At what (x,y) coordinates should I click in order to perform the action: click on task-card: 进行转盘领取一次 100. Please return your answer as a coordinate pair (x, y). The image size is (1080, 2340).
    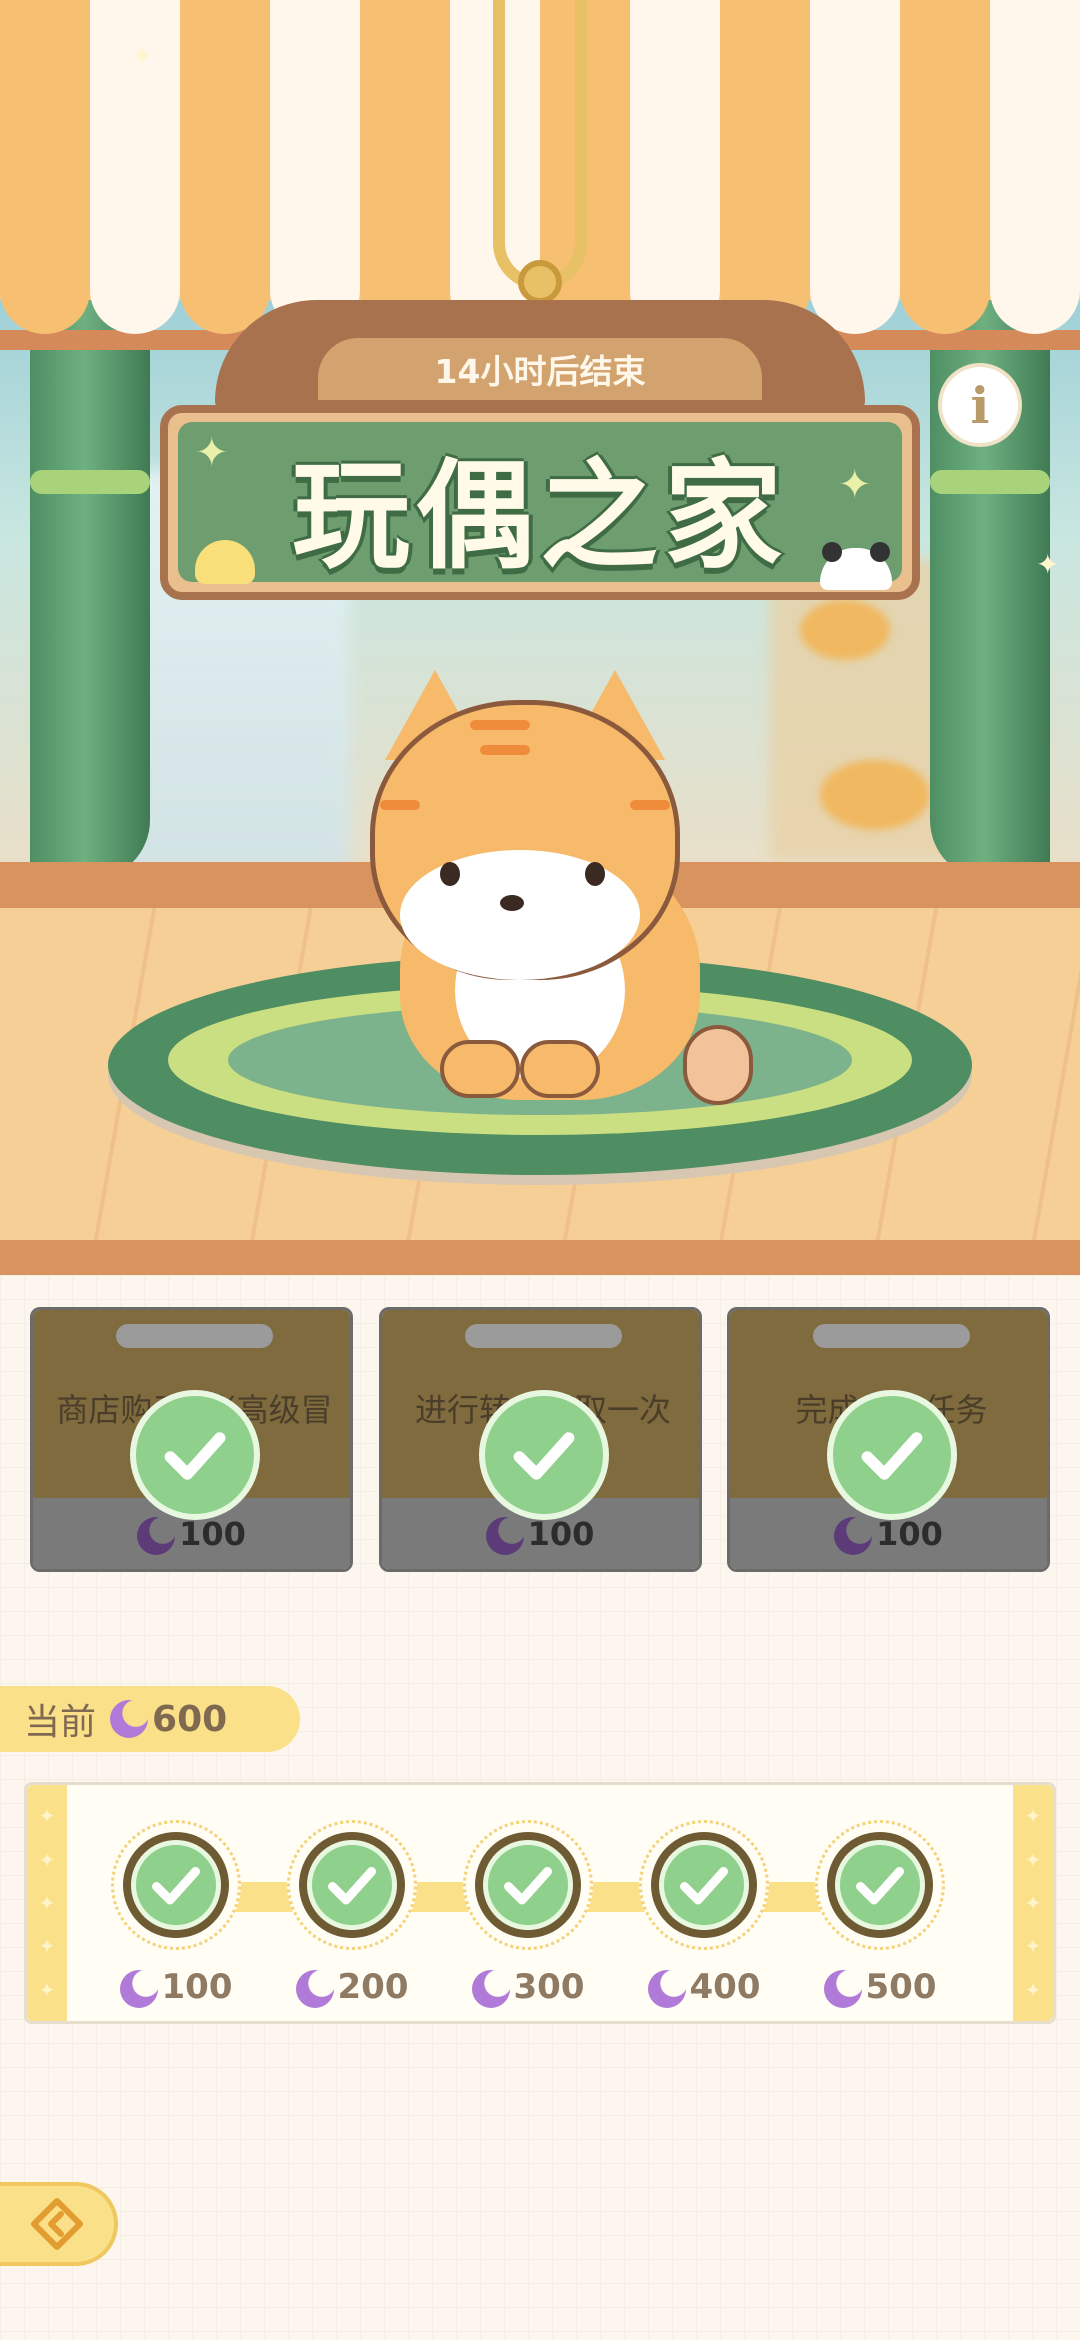
    Looking at the image, I should click on (540, 1439).